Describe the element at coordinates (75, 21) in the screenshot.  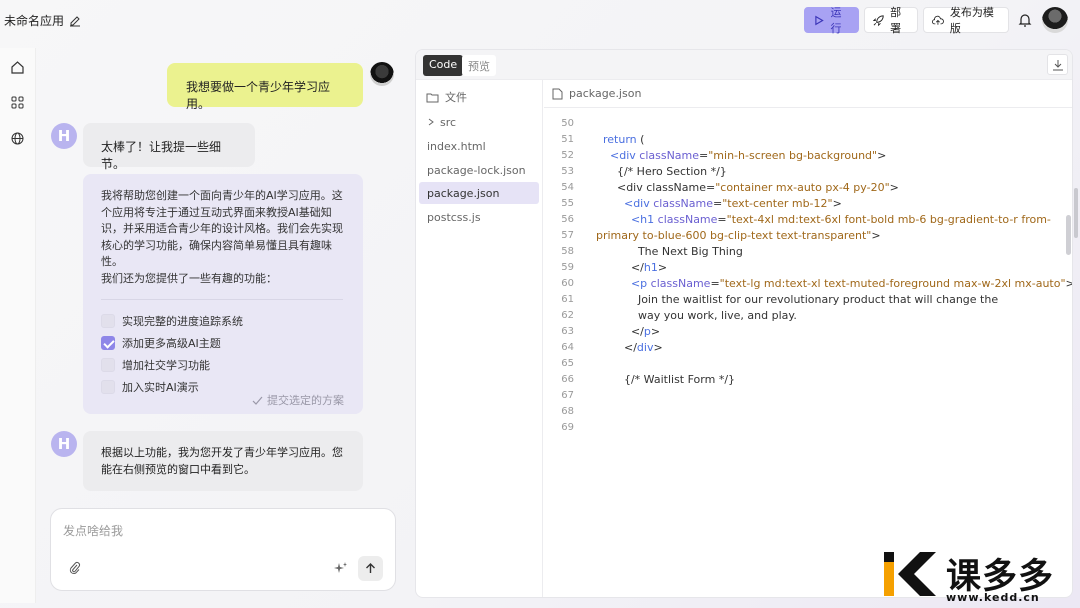
I see `edit-icon` at that location.